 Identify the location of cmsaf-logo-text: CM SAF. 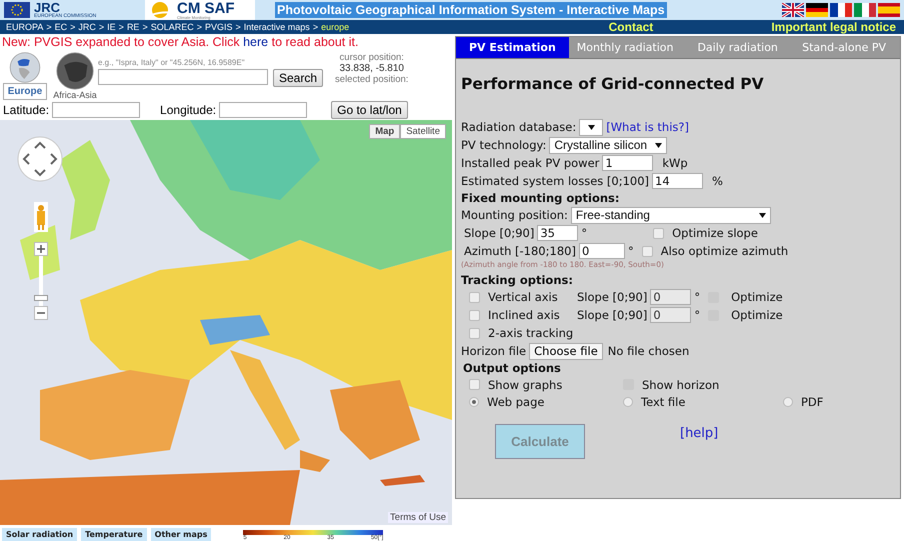
(205, 8).